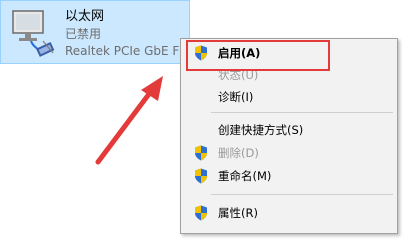 Image resolution: width=413 pixels, height=247 pixels. Describe the element at coordinates (238, 153) in the screenshot. I see `menu-item-delete-label: 删除(D)` at that location.